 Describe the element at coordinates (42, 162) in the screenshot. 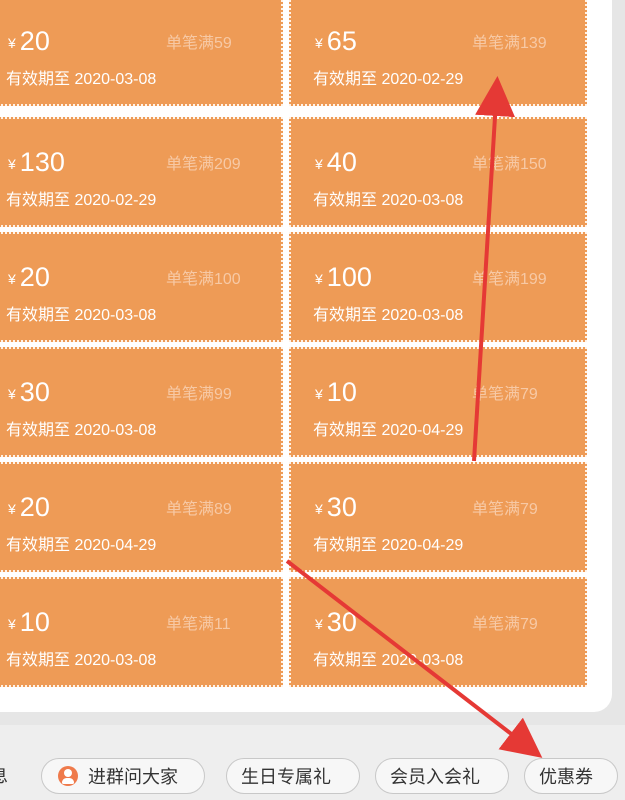

I see `coupon-amount-value: 130` at that location.